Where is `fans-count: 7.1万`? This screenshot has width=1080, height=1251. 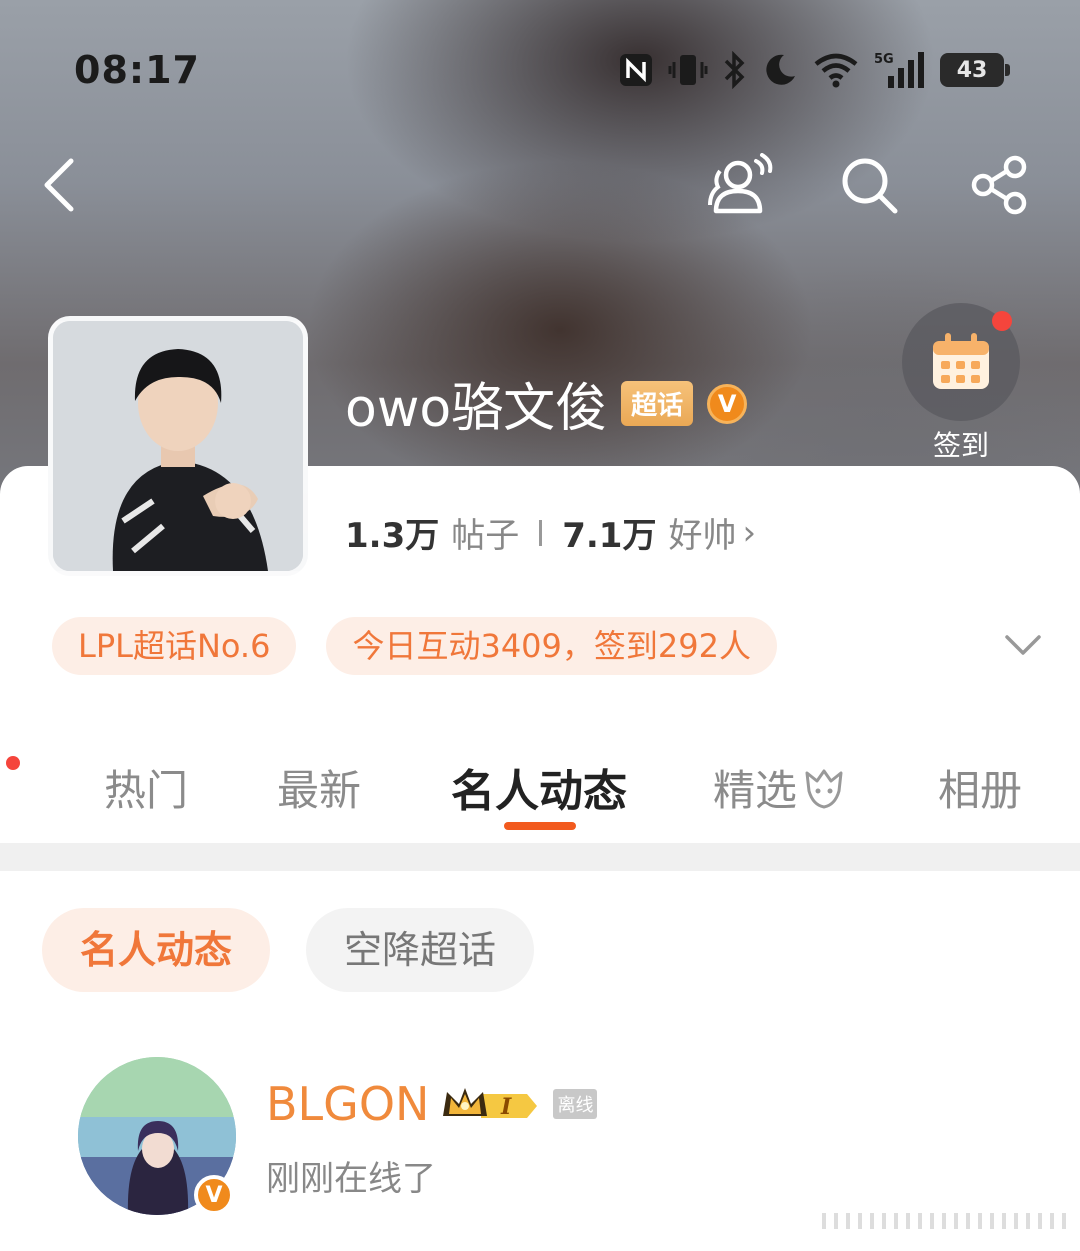 fans-count: 7.1万 is located at coordinates (609, 536).